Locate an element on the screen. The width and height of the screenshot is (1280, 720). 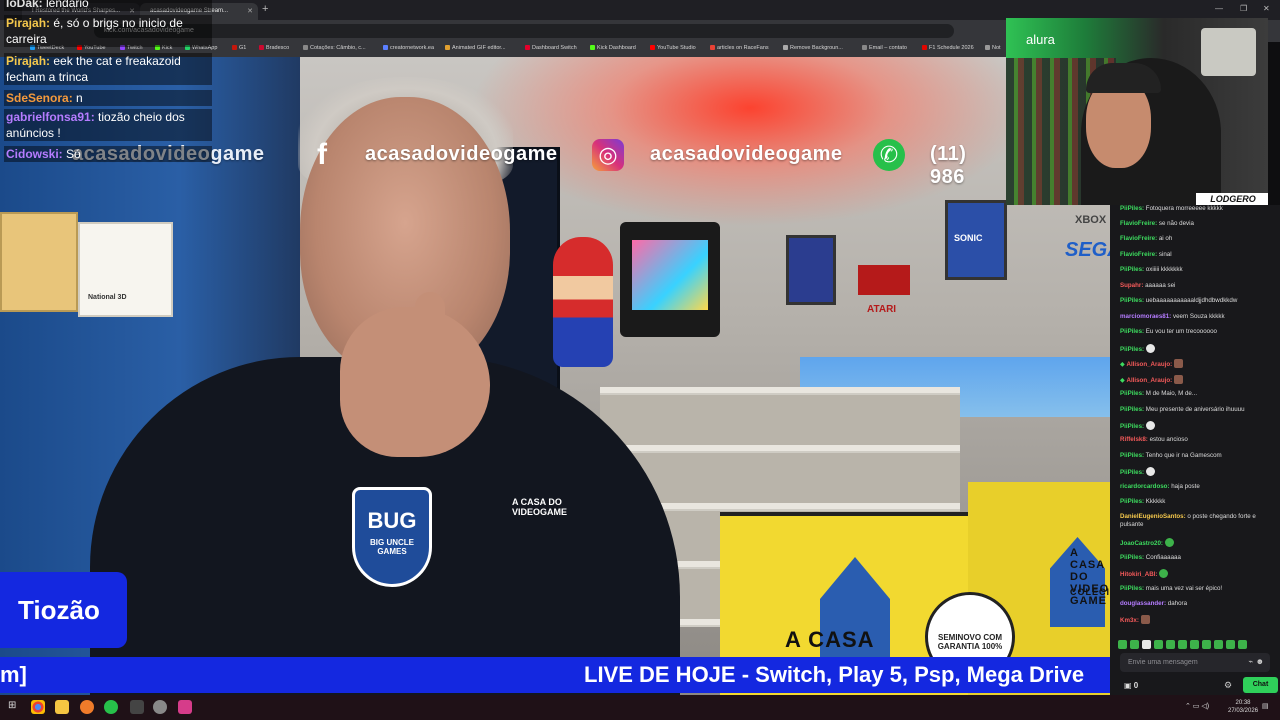
chat-username: ricardorcardoso: is located at coordinates (1145, 486).